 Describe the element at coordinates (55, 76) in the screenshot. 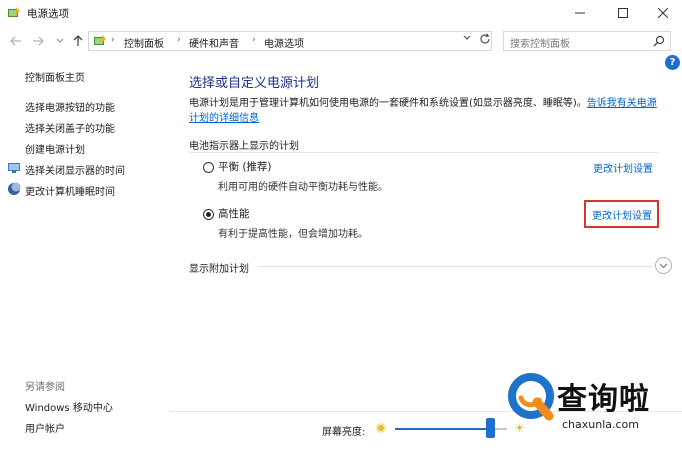

I see `sidebar-control-panel-home: 控制面板主页` at that location.